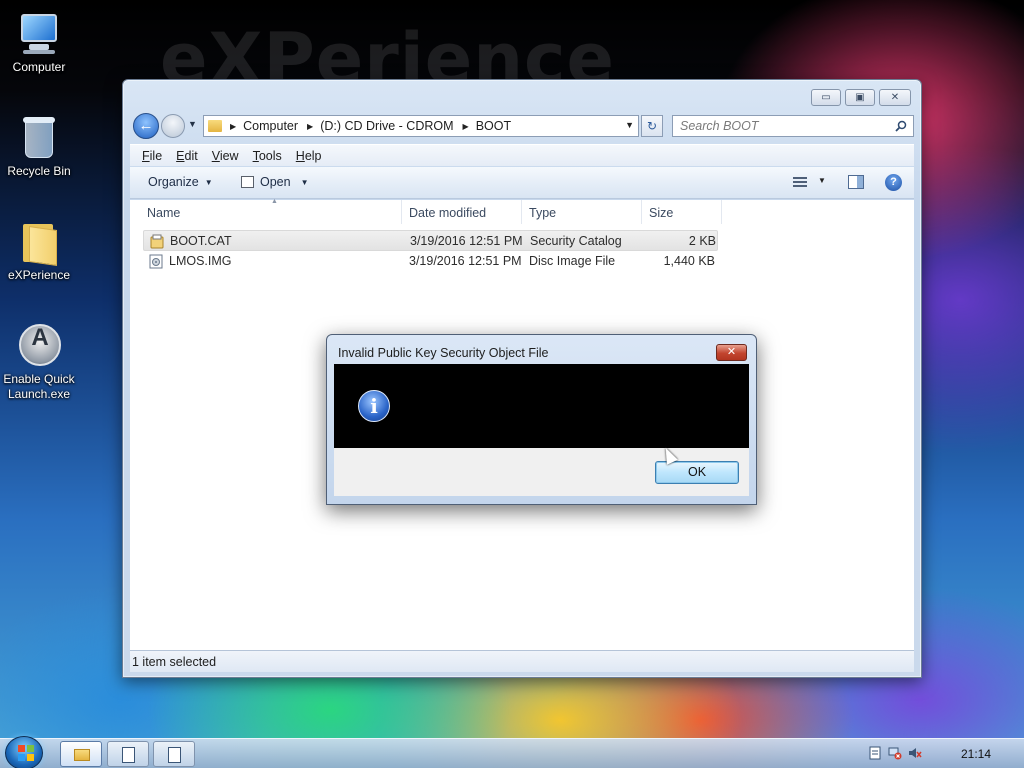 This screenshot has height=768, width=1024. Describe the element at coordinates (39, 67) in the screenshot. I see `desktop-icon-label: Computer` at that location.